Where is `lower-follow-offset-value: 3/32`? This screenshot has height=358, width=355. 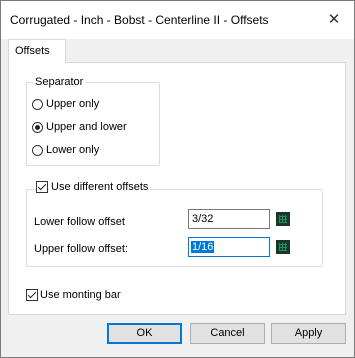 lower-follow-offset-value: 3/32 is located at coordinates (203, 219).